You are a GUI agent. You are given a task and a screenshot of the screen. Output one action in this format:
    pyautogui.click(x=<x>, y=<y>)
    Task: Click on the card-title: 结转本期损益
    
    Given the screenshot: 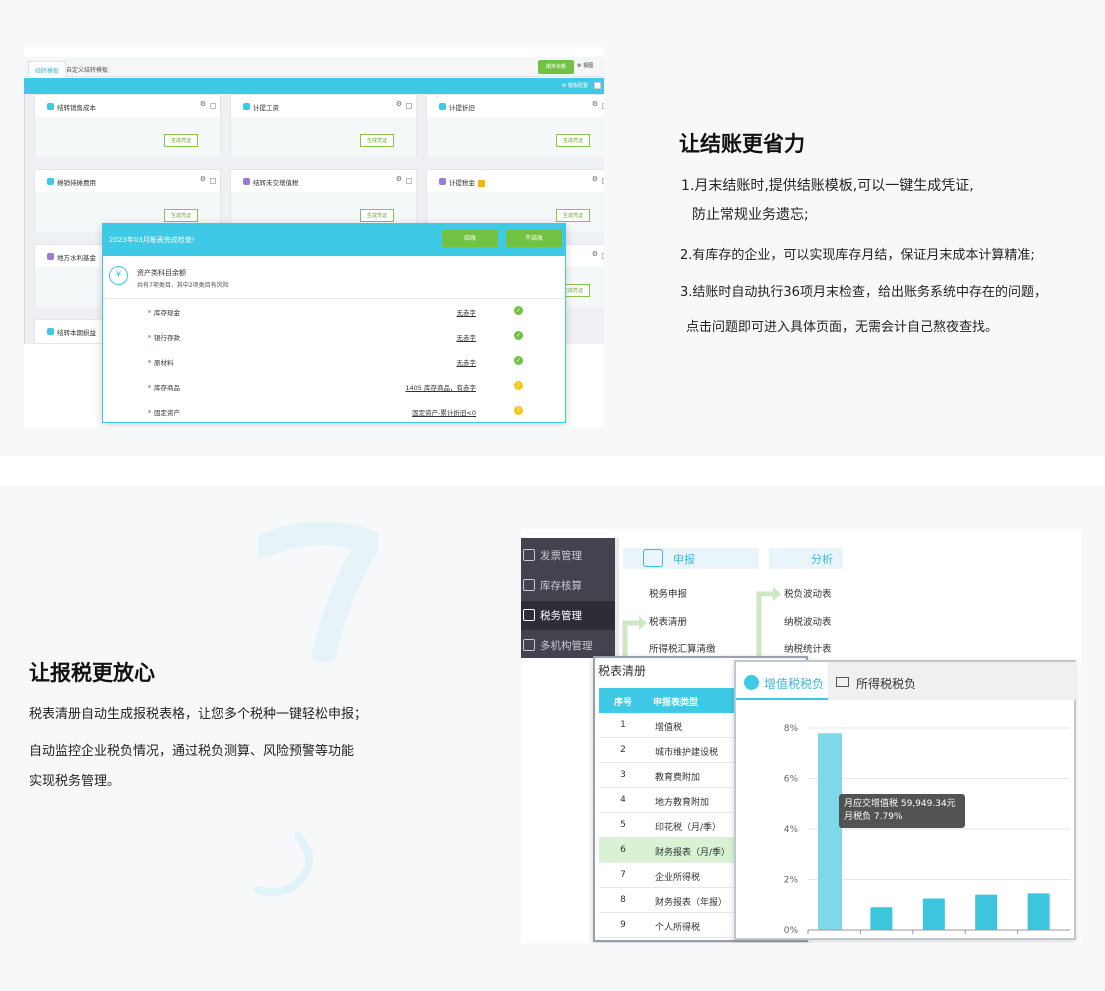 What is the action you would take?
    pyautogui.click(x=76, y=333)
    